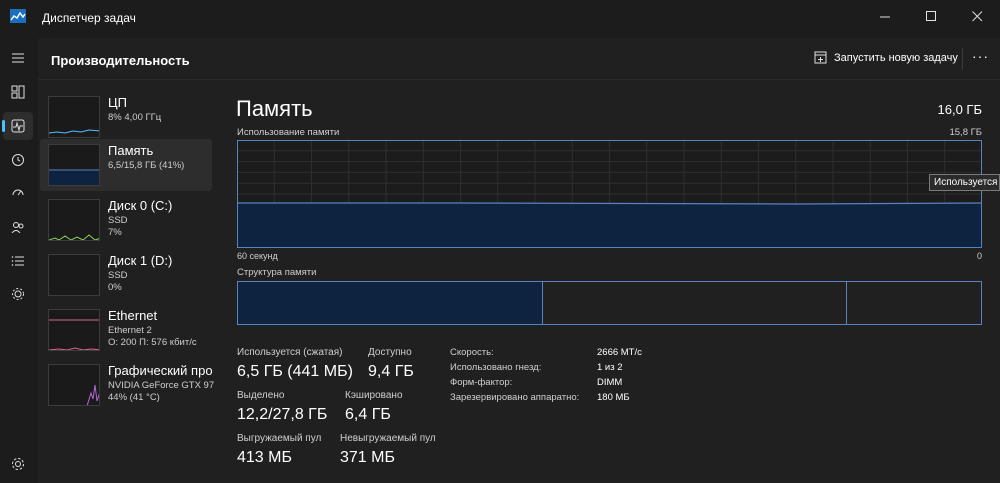 The height and width of the screenshot is (483, 1000). What do you see at coordinates (367, 457) in the screenshot?
I see `nonpaged-pool-value: 371 МБ` at bounding box center [367, 457].